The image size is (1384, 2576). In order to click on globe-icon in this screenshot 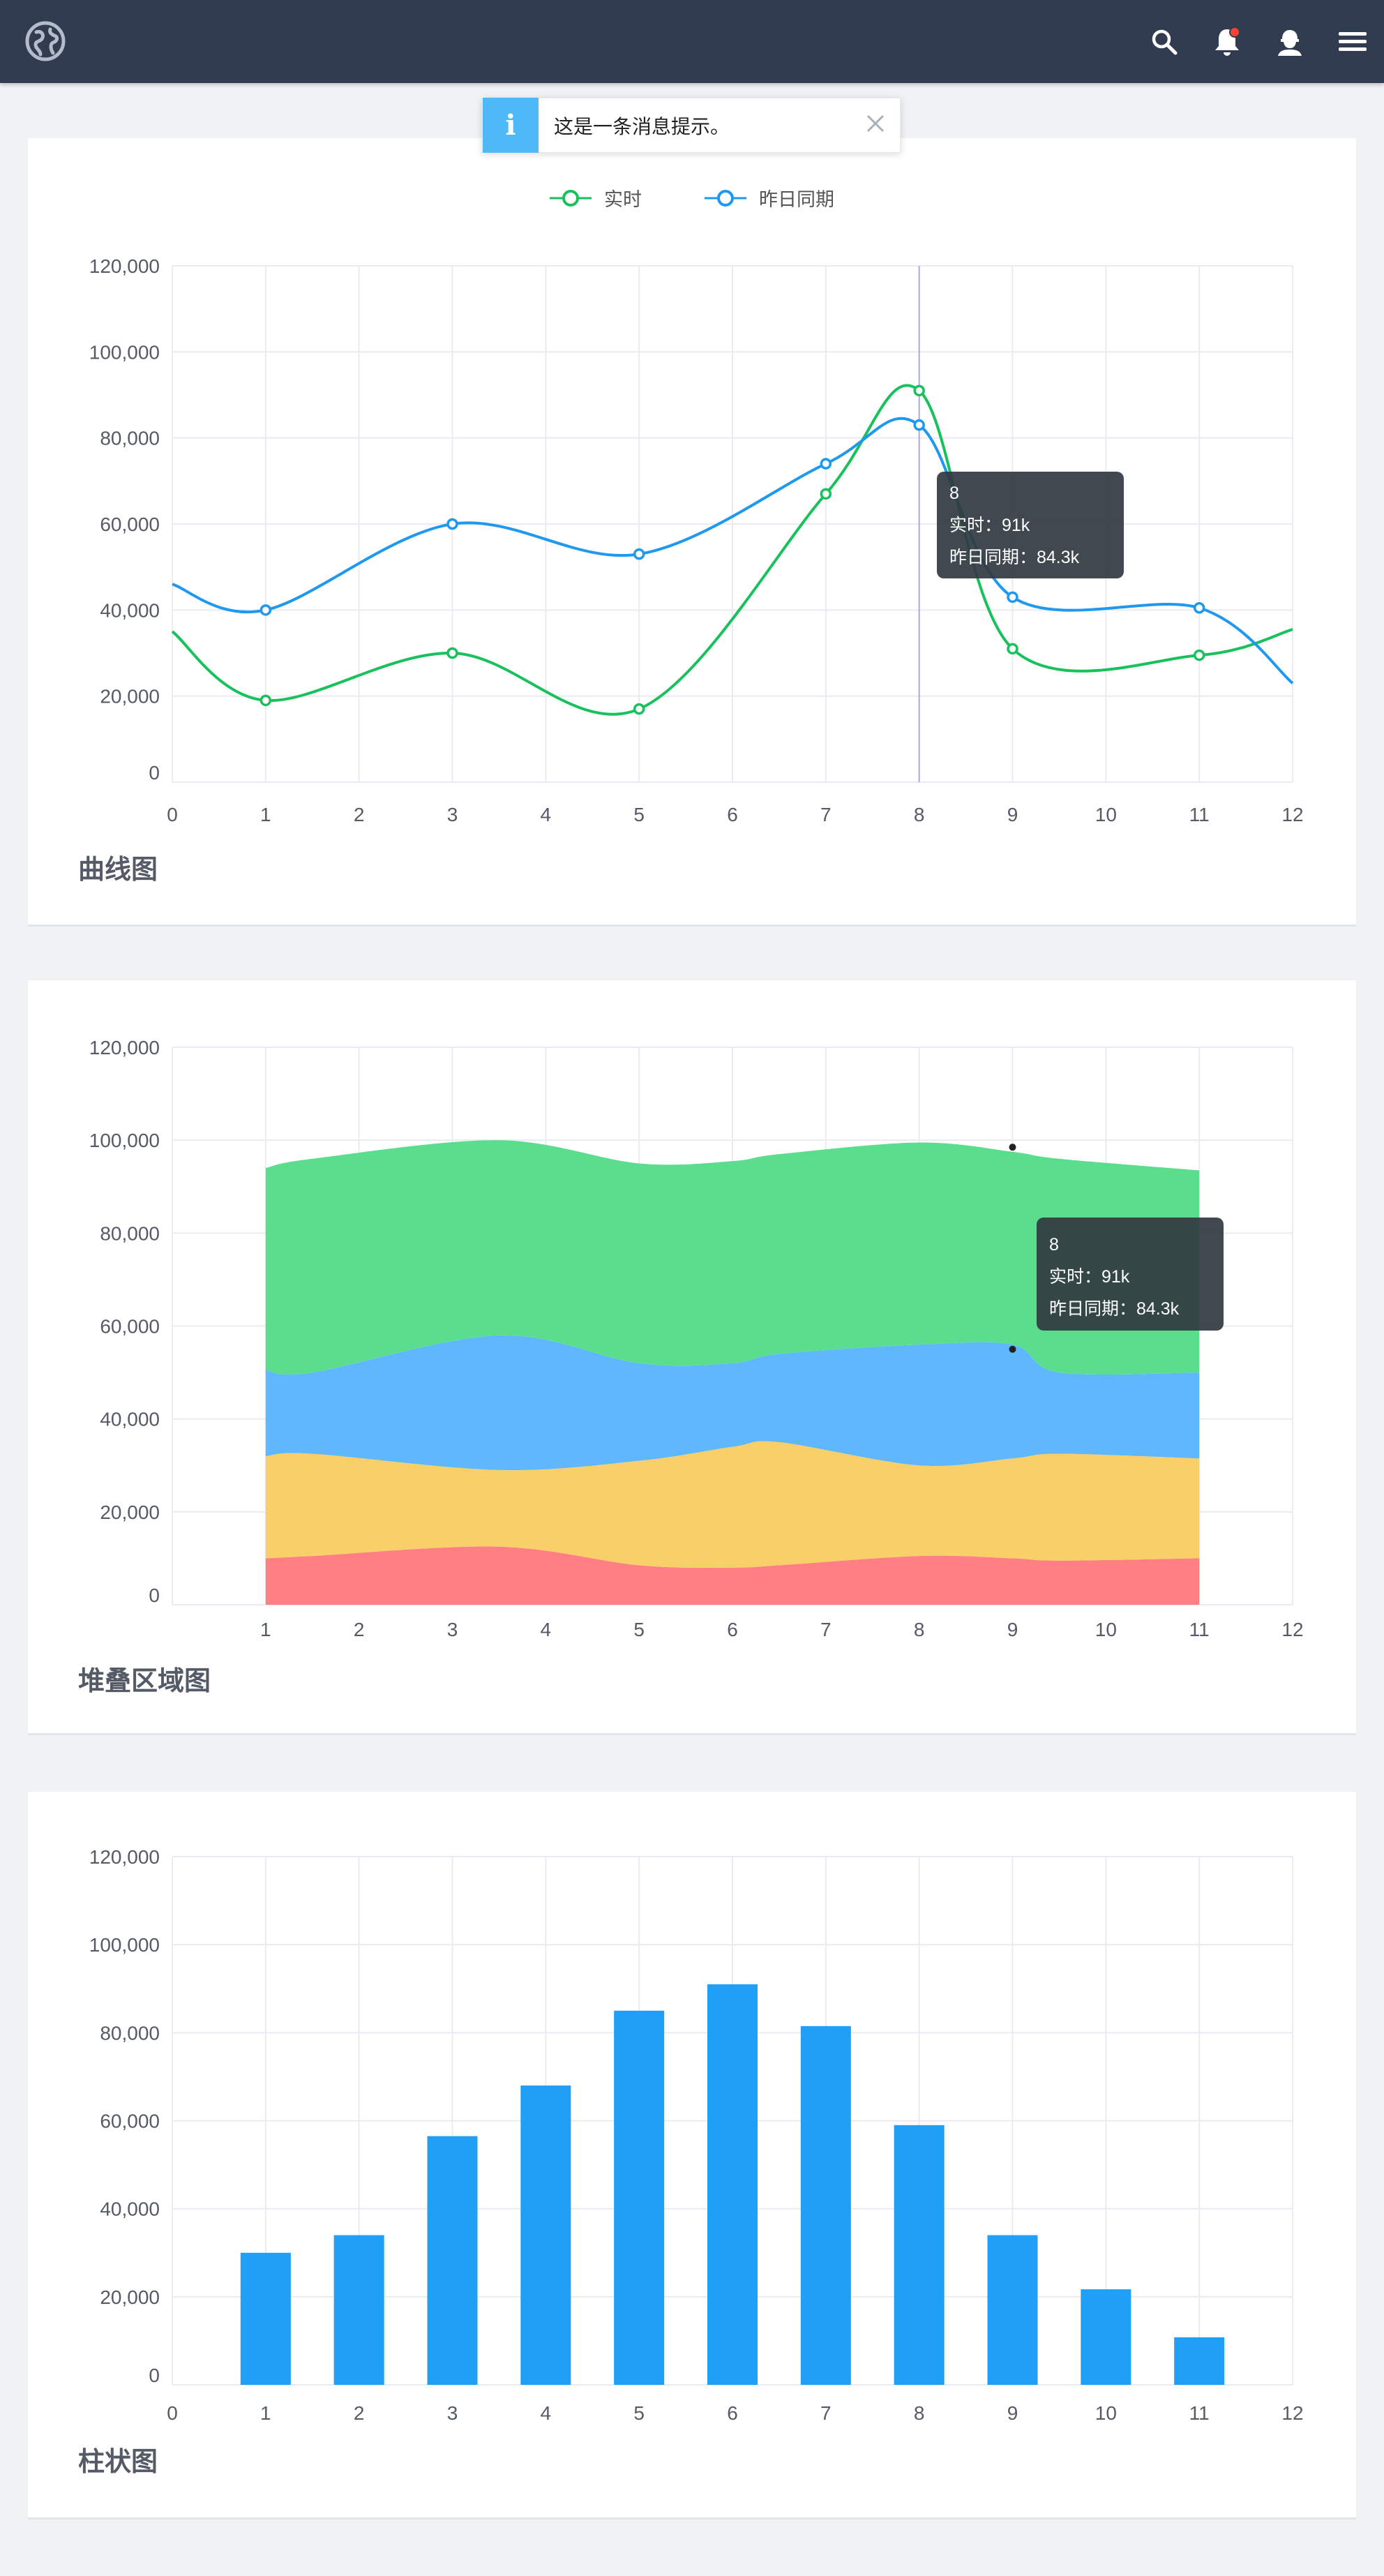, I will do `click(45, 41)`.